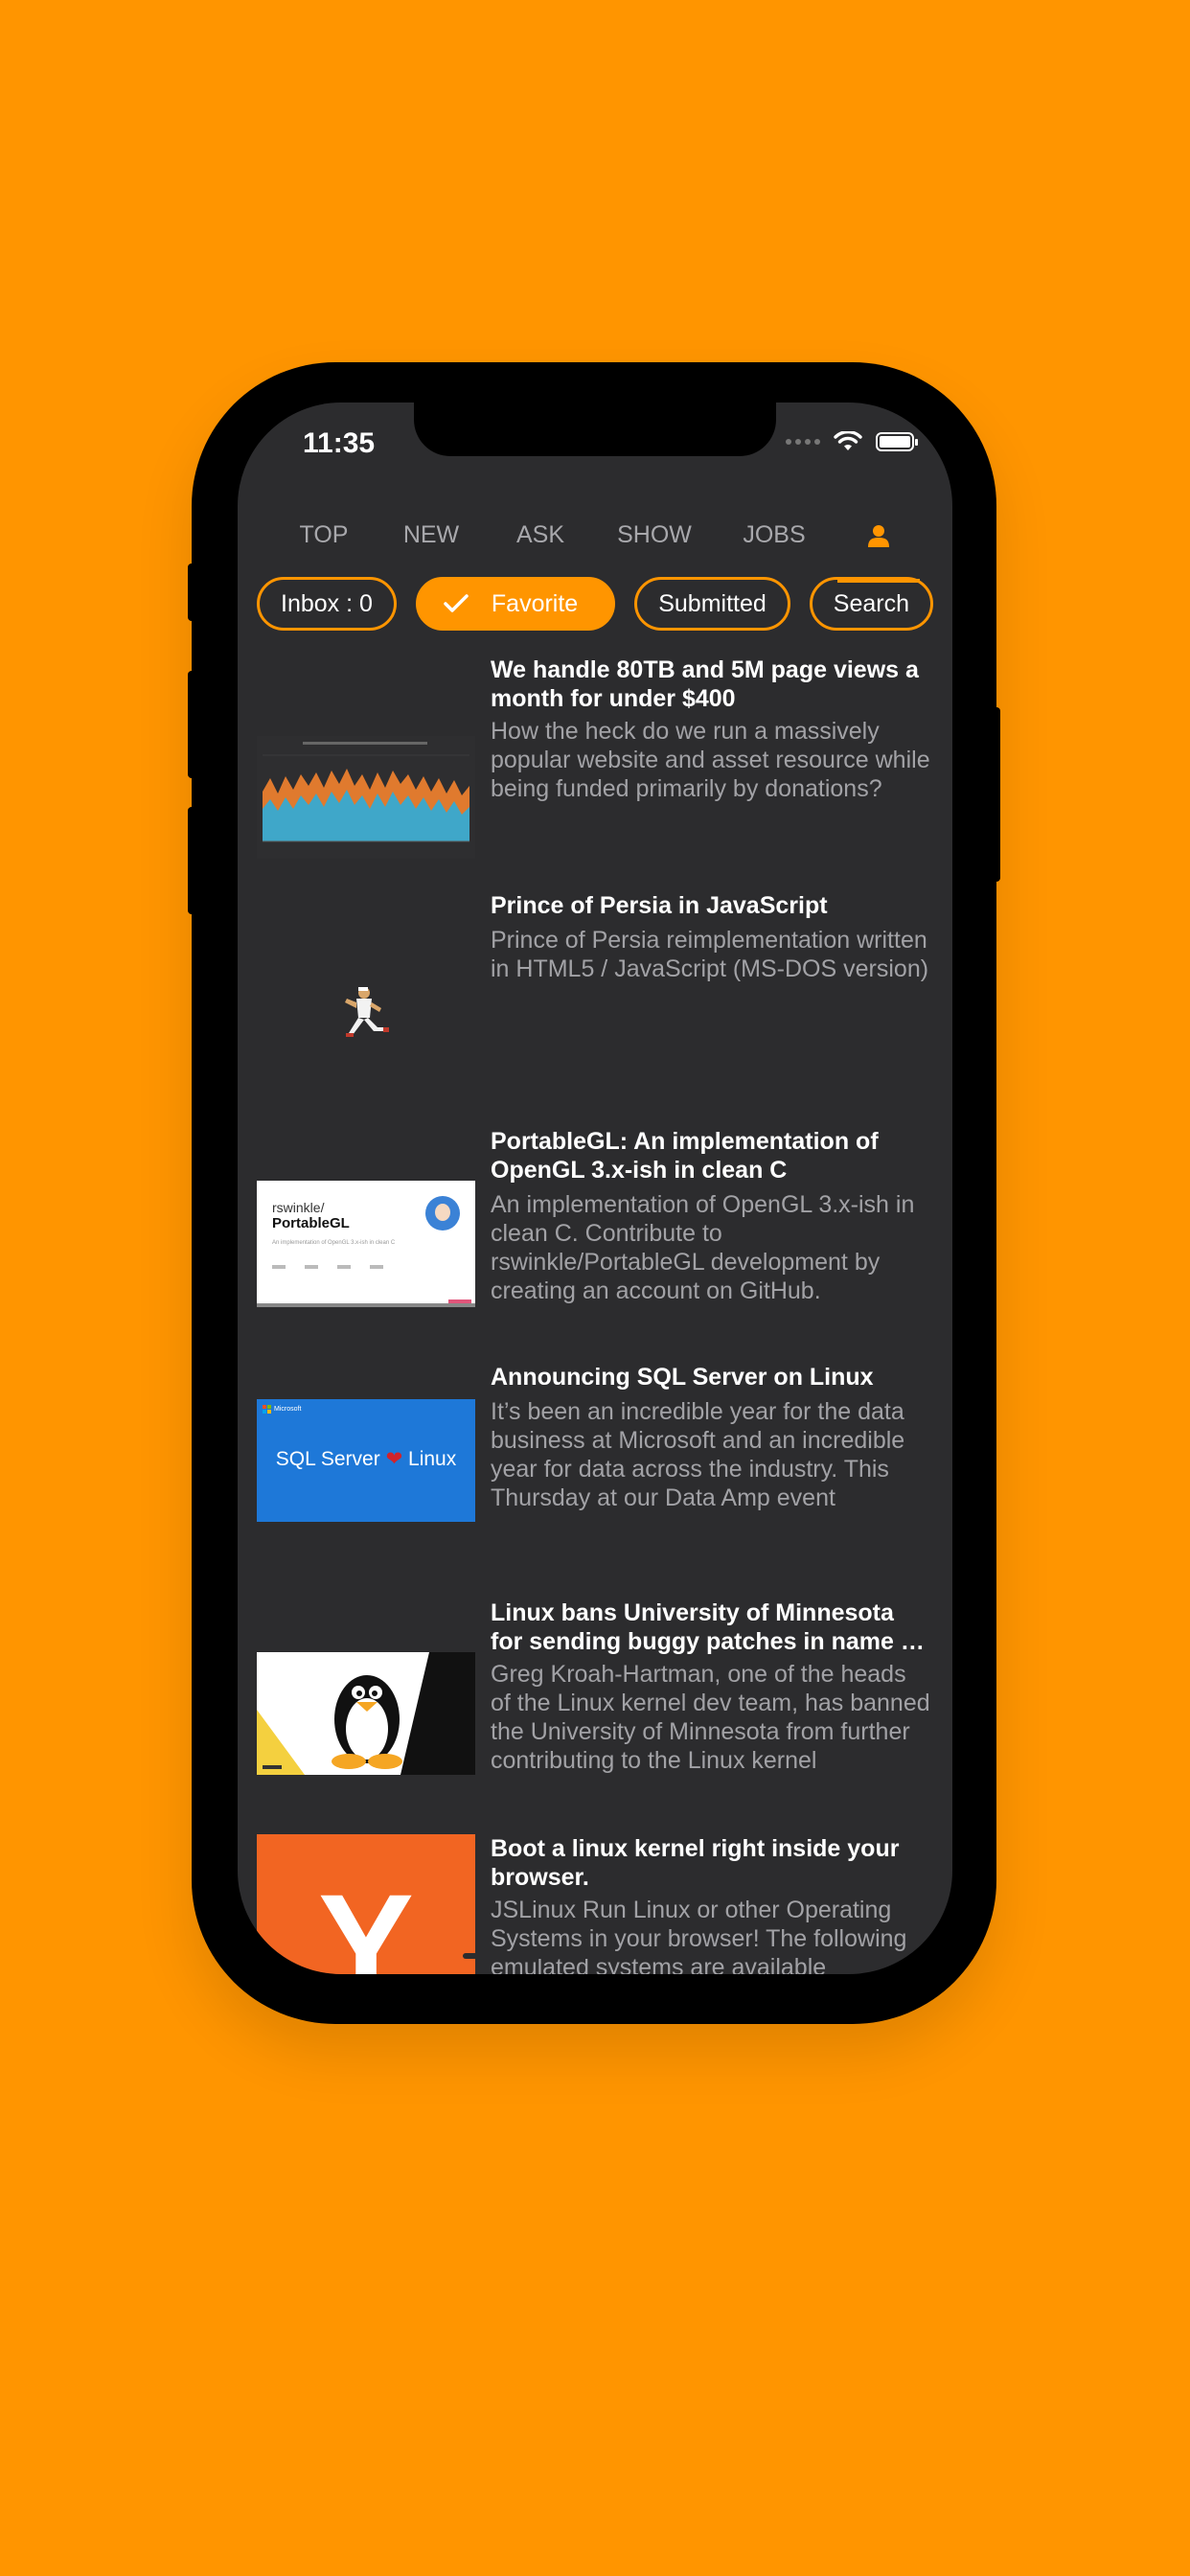  I want to click on filter-chips: Inbox : 0 Favorite Submitted Search, so click(605, 604).